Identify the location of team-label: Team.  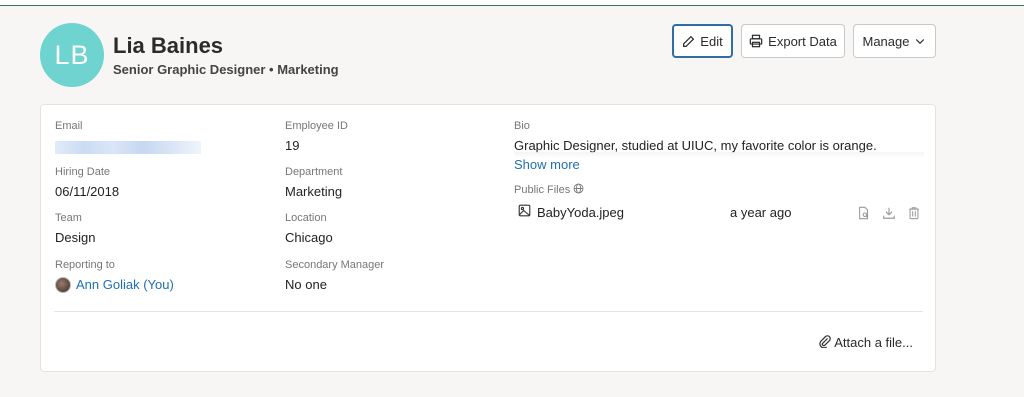
(68, 218).